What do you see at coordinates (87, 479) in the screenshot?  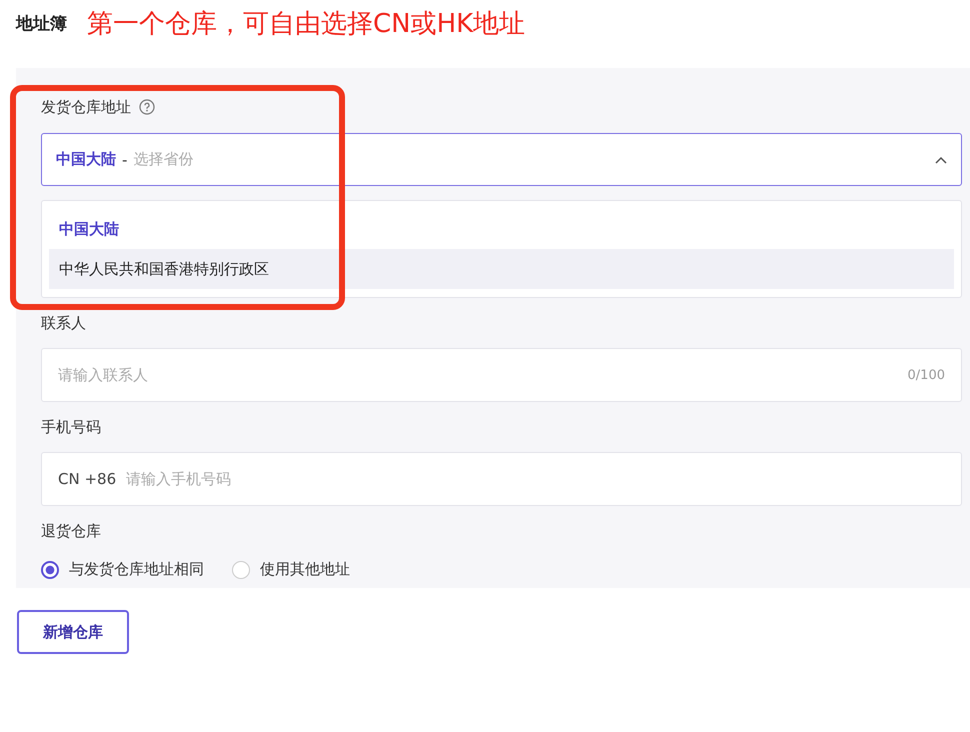 I see `country-code: CN +86` at bounding box center [87, 479].